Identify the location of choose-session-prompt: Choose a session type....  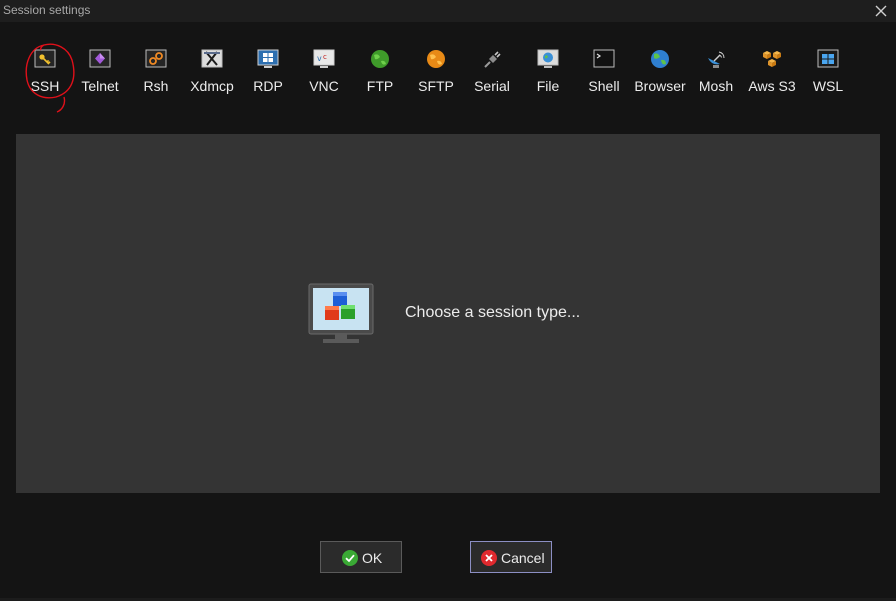
(493, 312).